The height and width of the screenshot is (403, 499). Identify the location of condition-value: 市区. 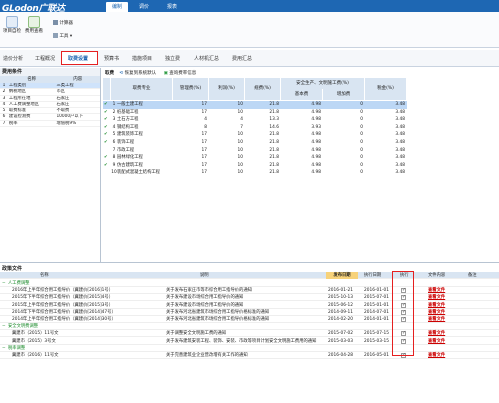
(77, 91).